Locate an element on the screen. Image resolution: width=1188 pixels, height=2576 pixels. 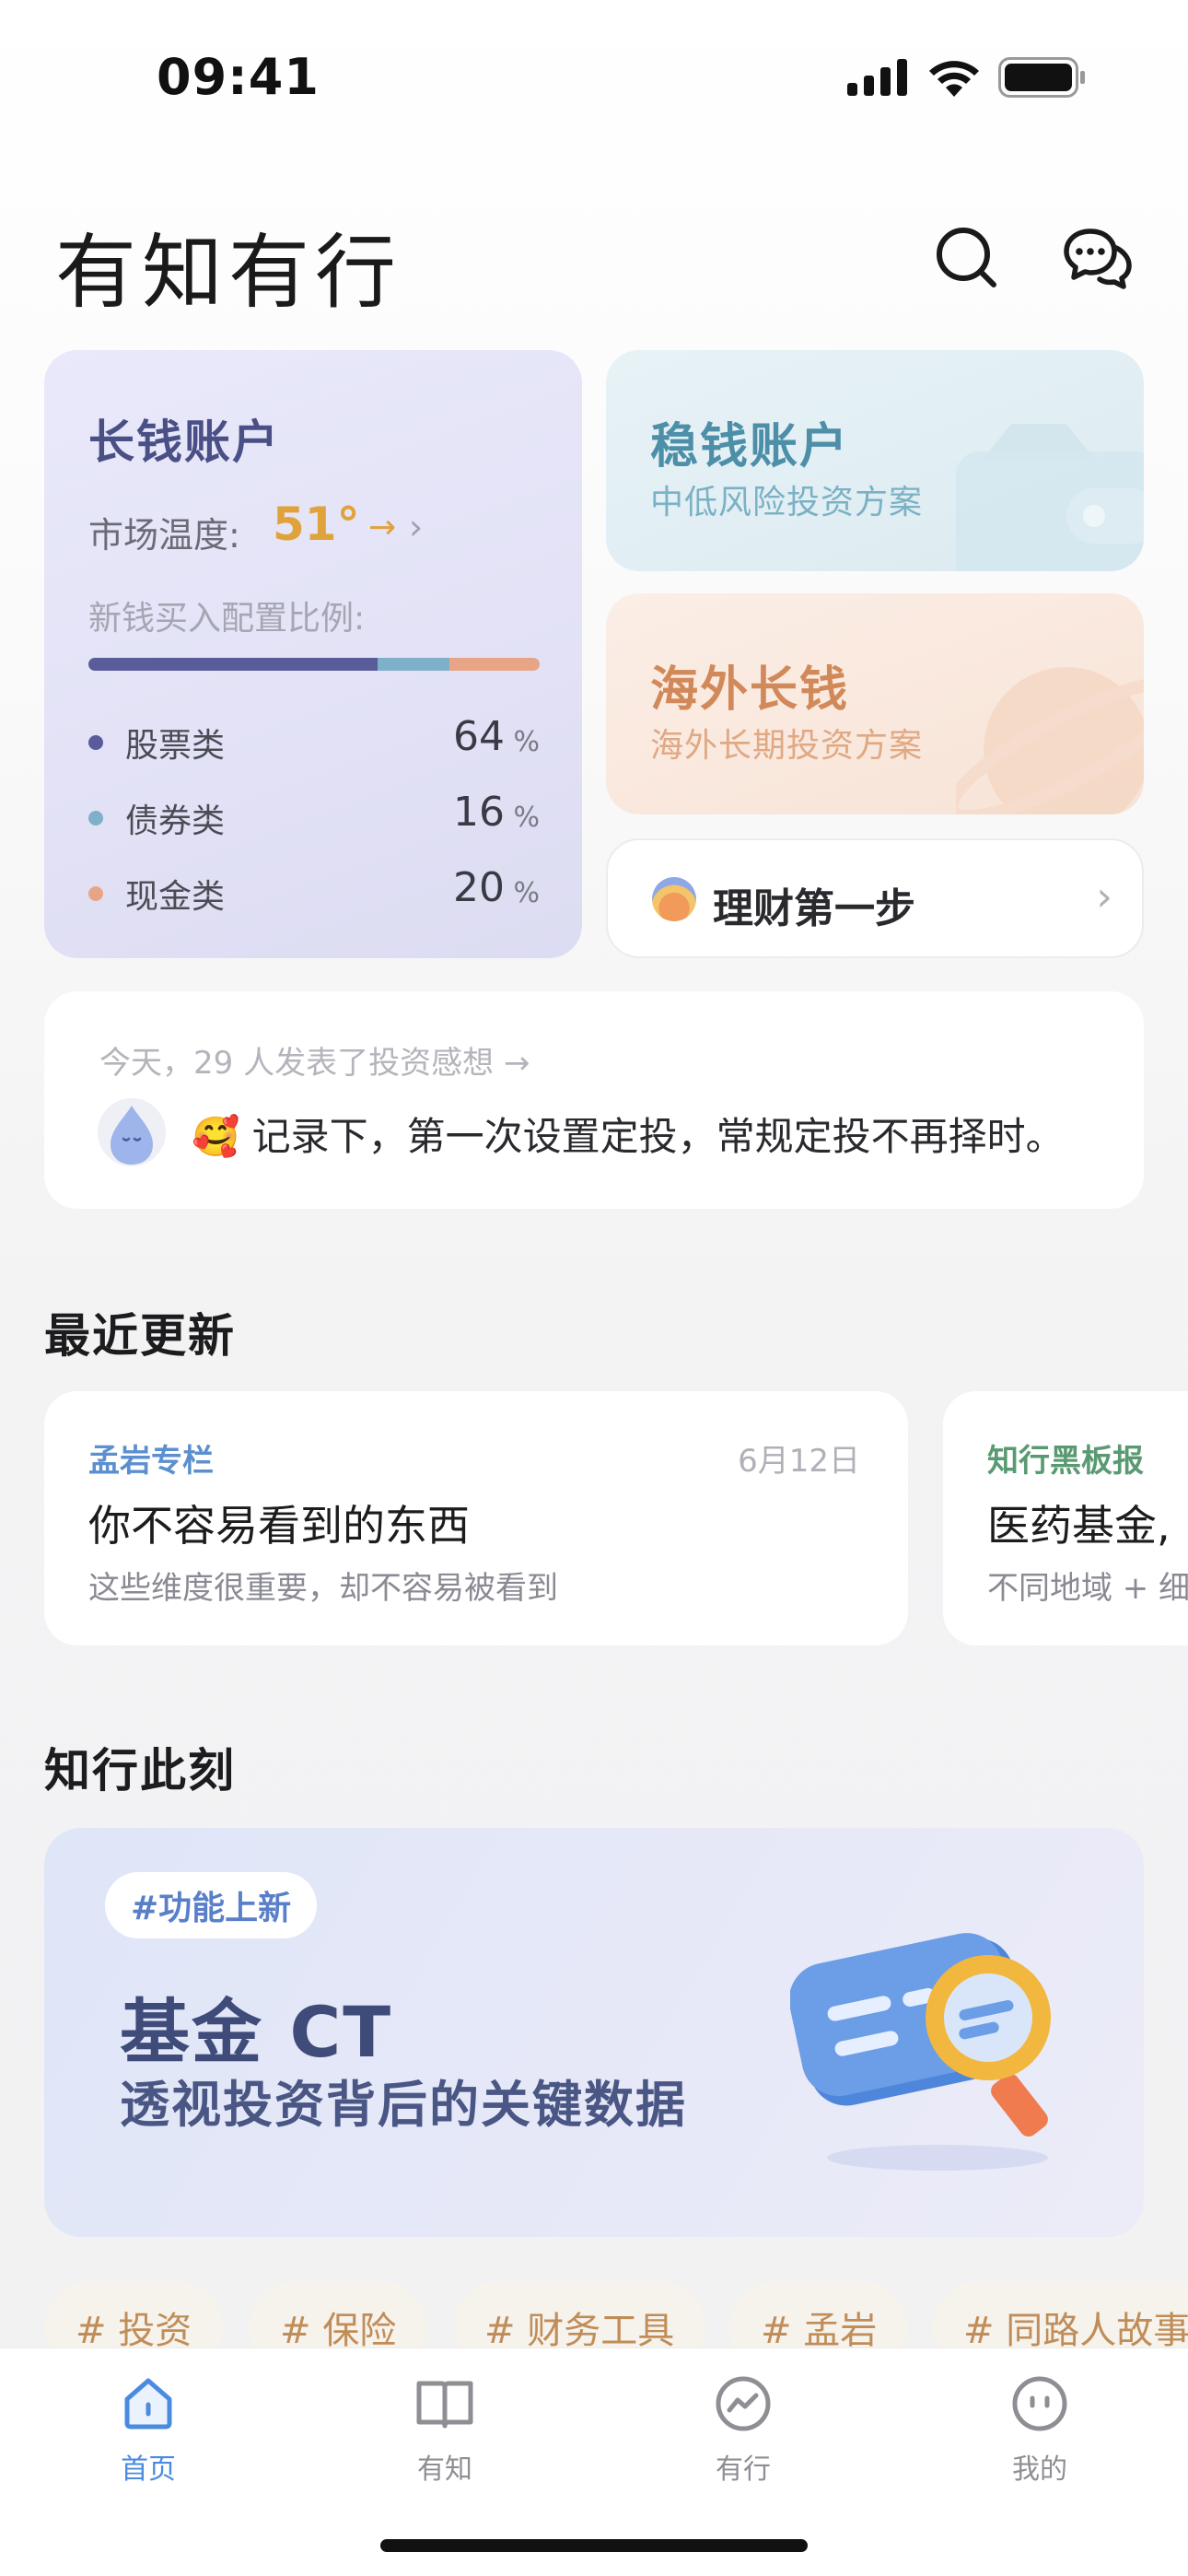
search-icon is located at coordinates (967, 258).